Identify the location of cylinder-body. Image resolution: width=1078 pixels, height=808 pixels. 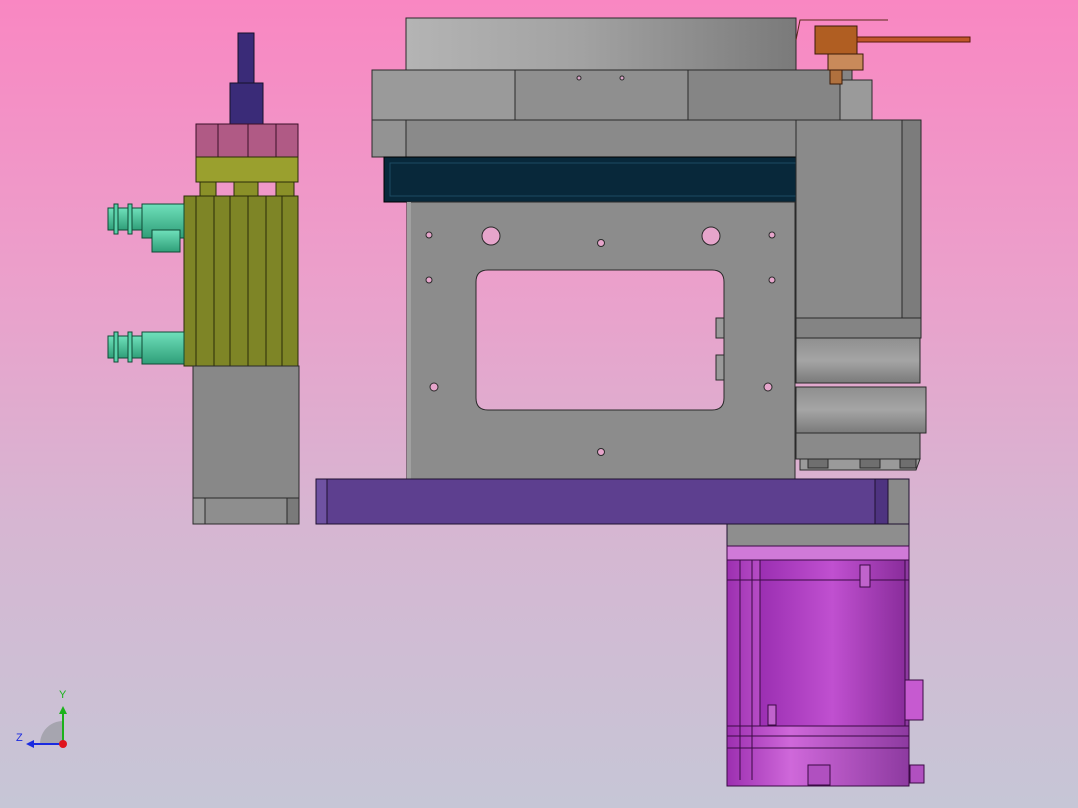
(241, 261).